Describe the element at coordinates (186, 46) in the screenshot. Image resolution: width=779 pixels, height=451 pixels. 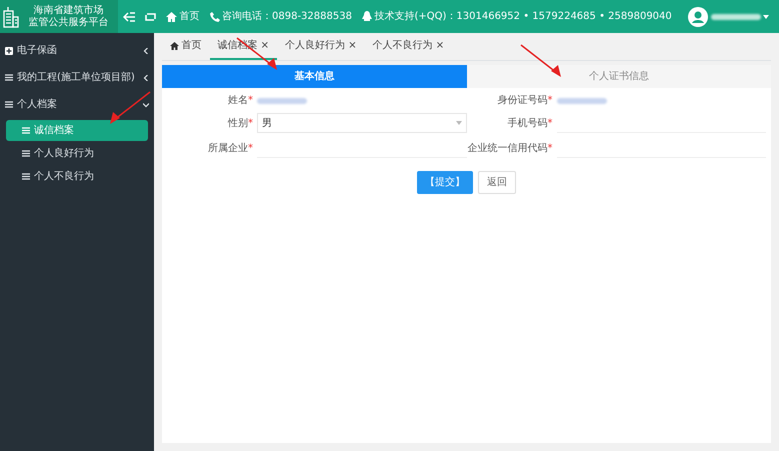
I see `home-tab: 首页` at that location.